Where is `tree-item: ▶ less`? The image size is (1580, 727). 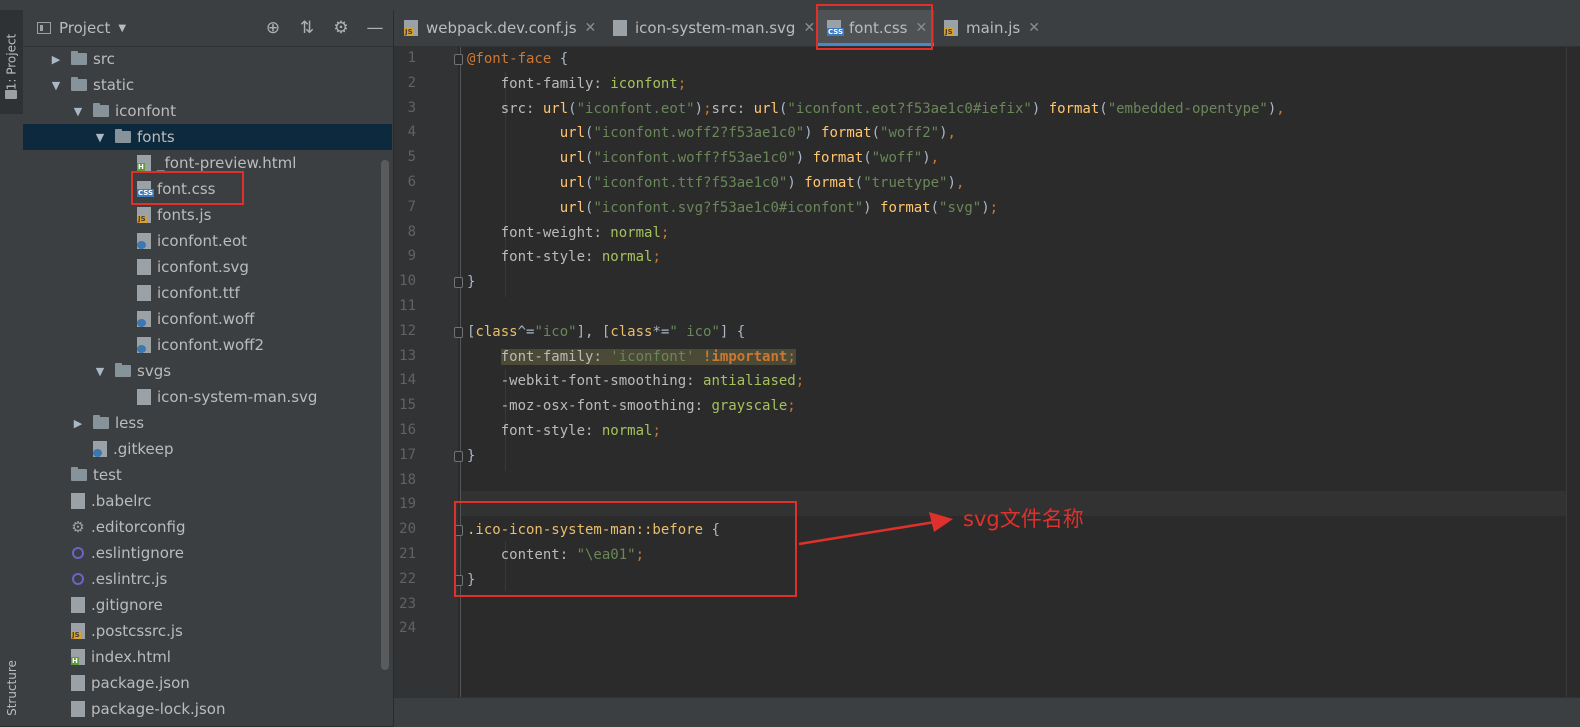 tree-item: ▶ less is located at coordinates (207, 423).